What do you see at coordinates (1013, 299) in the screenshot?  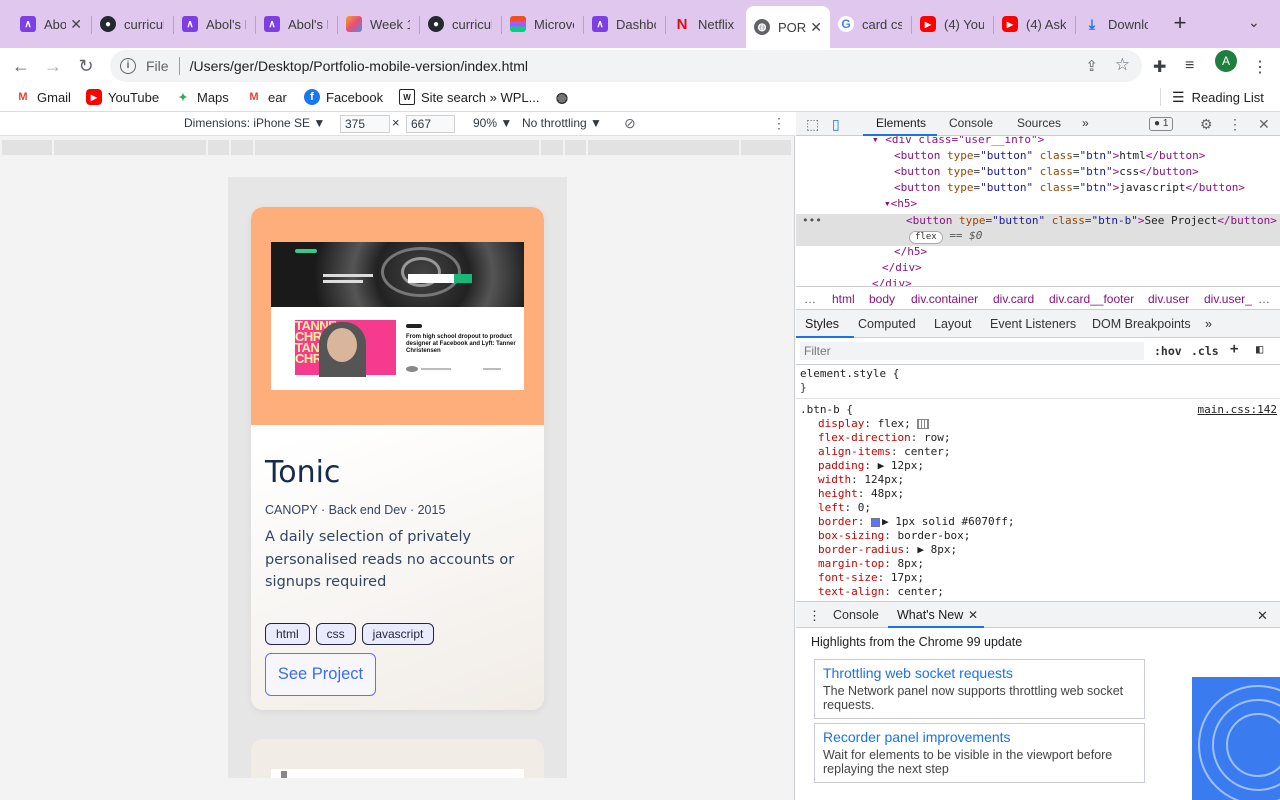 I see `breadcrumb-item: div.card` at bounding box center [1013, 299].